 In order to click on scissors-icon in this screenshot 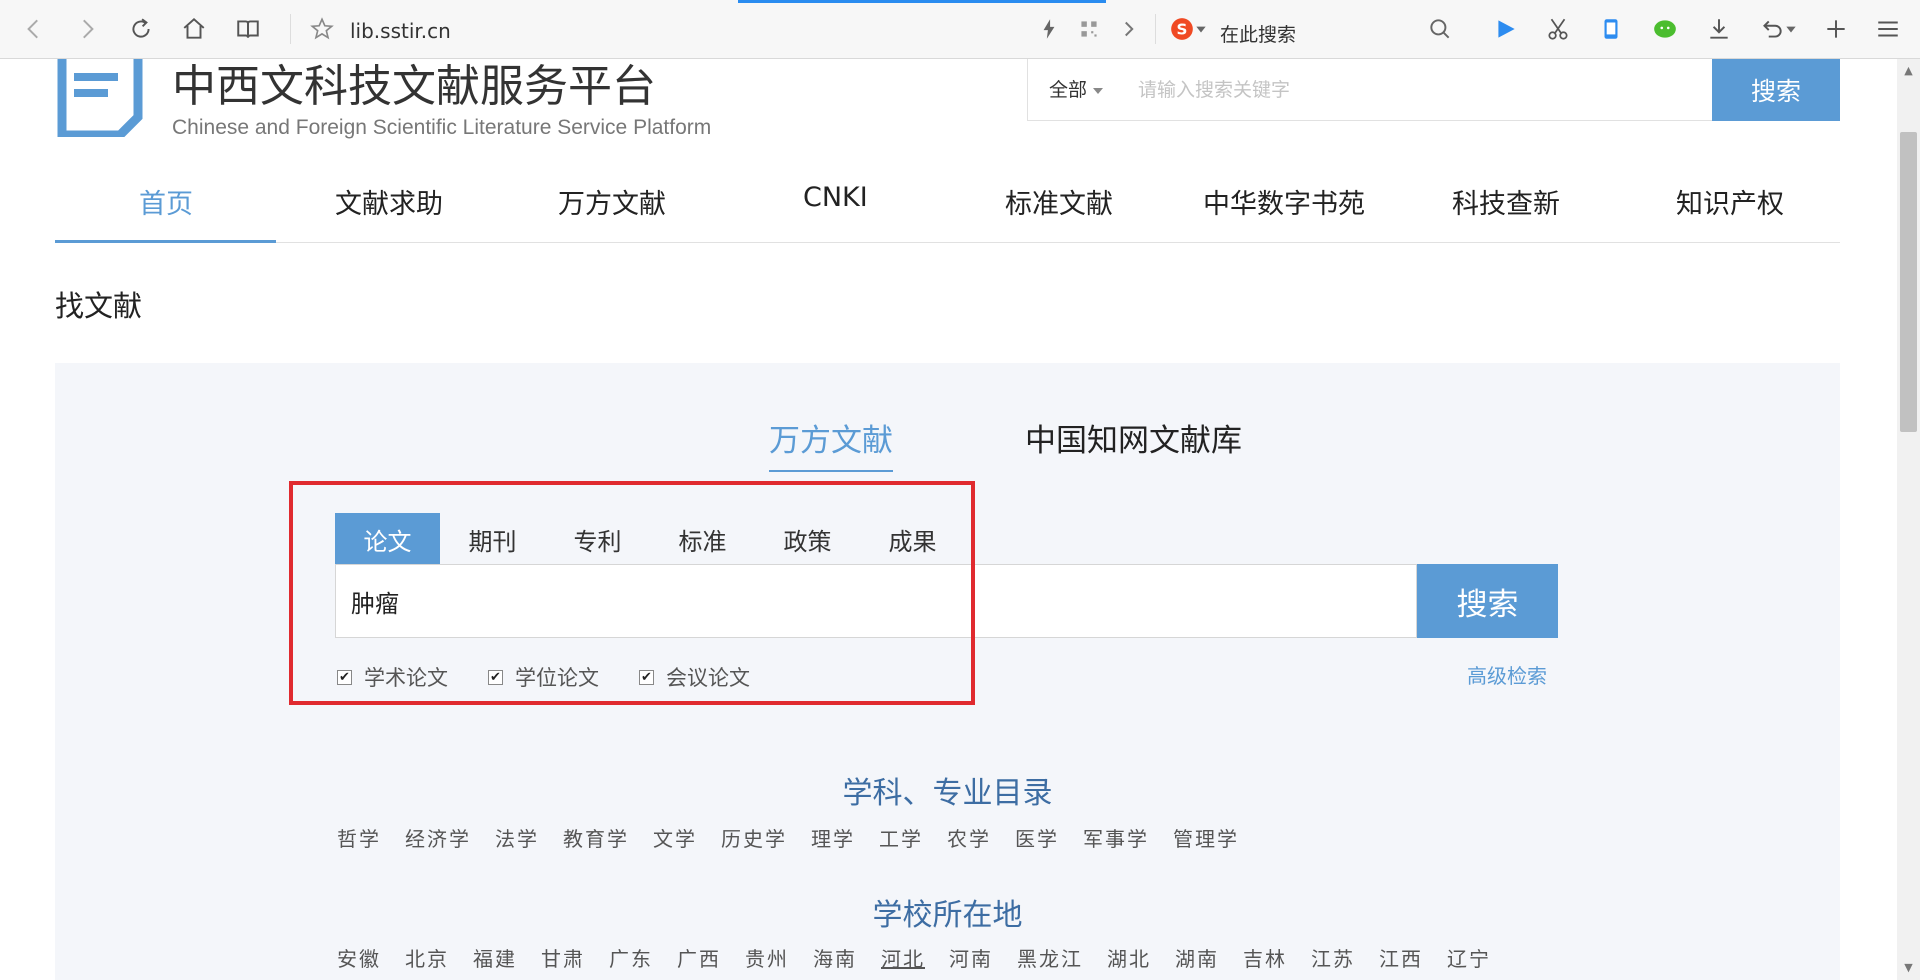, I will do `click(1558, 29)`.